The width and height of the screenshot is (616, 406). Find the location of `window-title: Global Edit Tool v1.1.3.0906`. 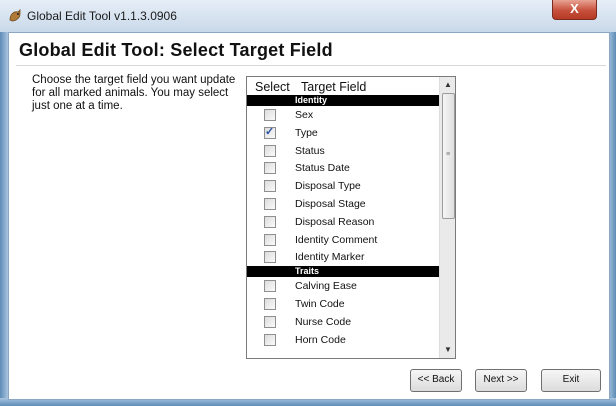

window-title: Global Edit Tool v1.1.3.0906 is located at coordinates (102, 16).